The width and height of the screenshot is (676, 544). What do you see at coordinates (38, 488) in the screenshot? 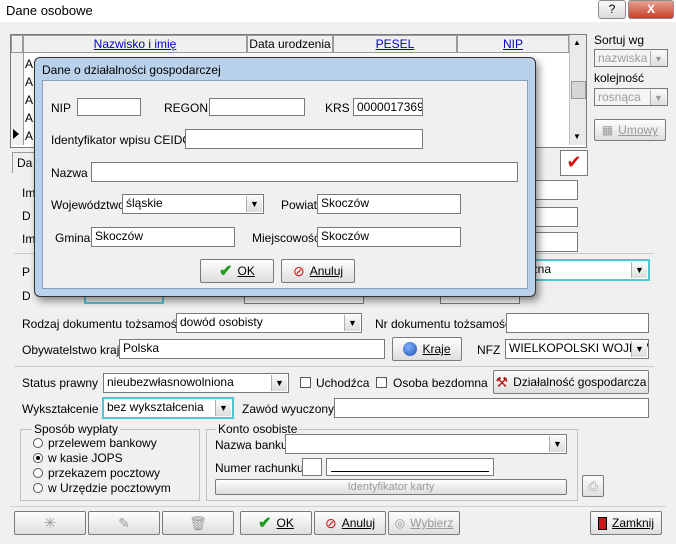
I see `payment-radio-urzad` at bounding box center [38, 488].